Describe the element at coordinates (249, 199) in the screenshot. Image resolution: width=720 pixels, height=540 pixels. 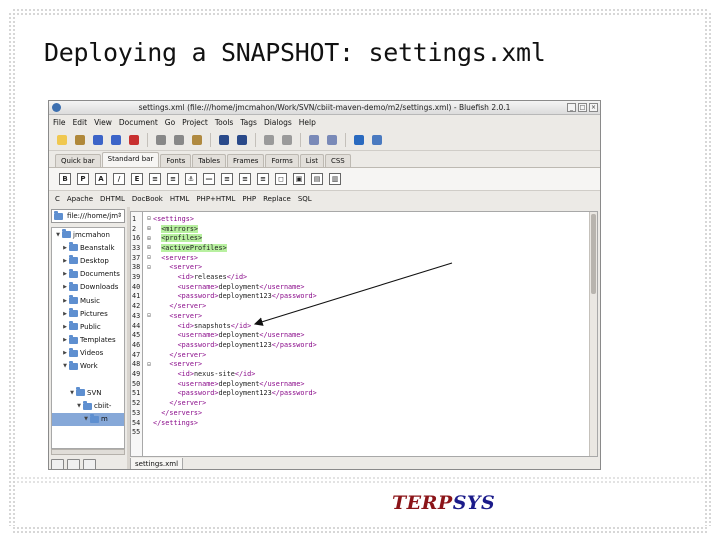
I see `lang-menu-php: PHP` at that location.